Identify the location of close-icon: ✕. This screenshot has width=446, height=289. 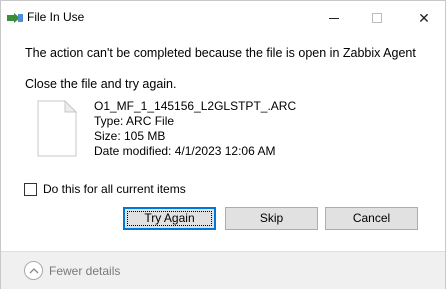
(424, 18).